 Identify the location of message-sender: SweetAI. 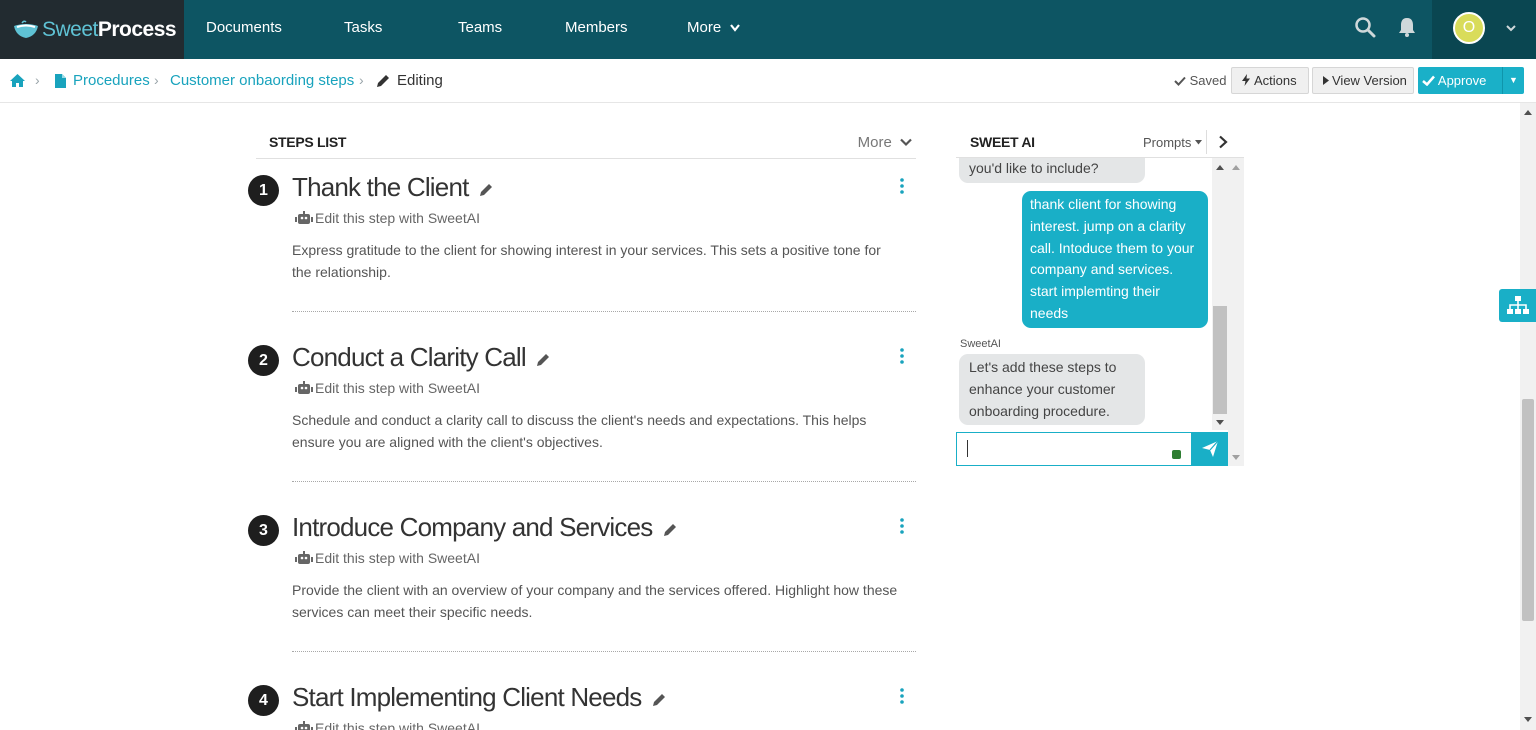
(980, 344).